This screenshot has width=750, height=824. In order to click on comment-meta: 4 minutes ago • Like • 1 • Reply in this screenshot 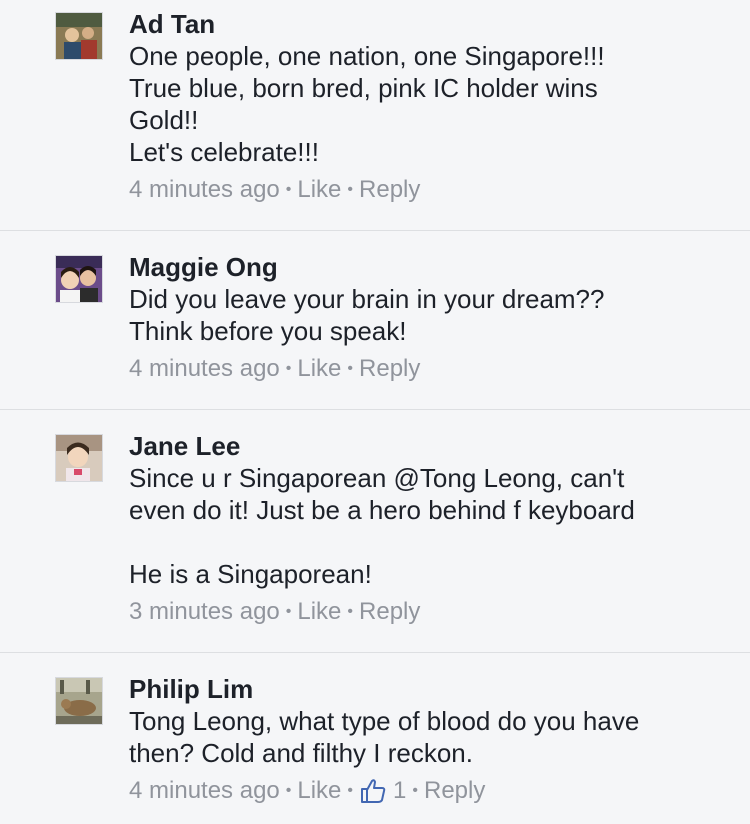, I will do `click(429, 791)`.